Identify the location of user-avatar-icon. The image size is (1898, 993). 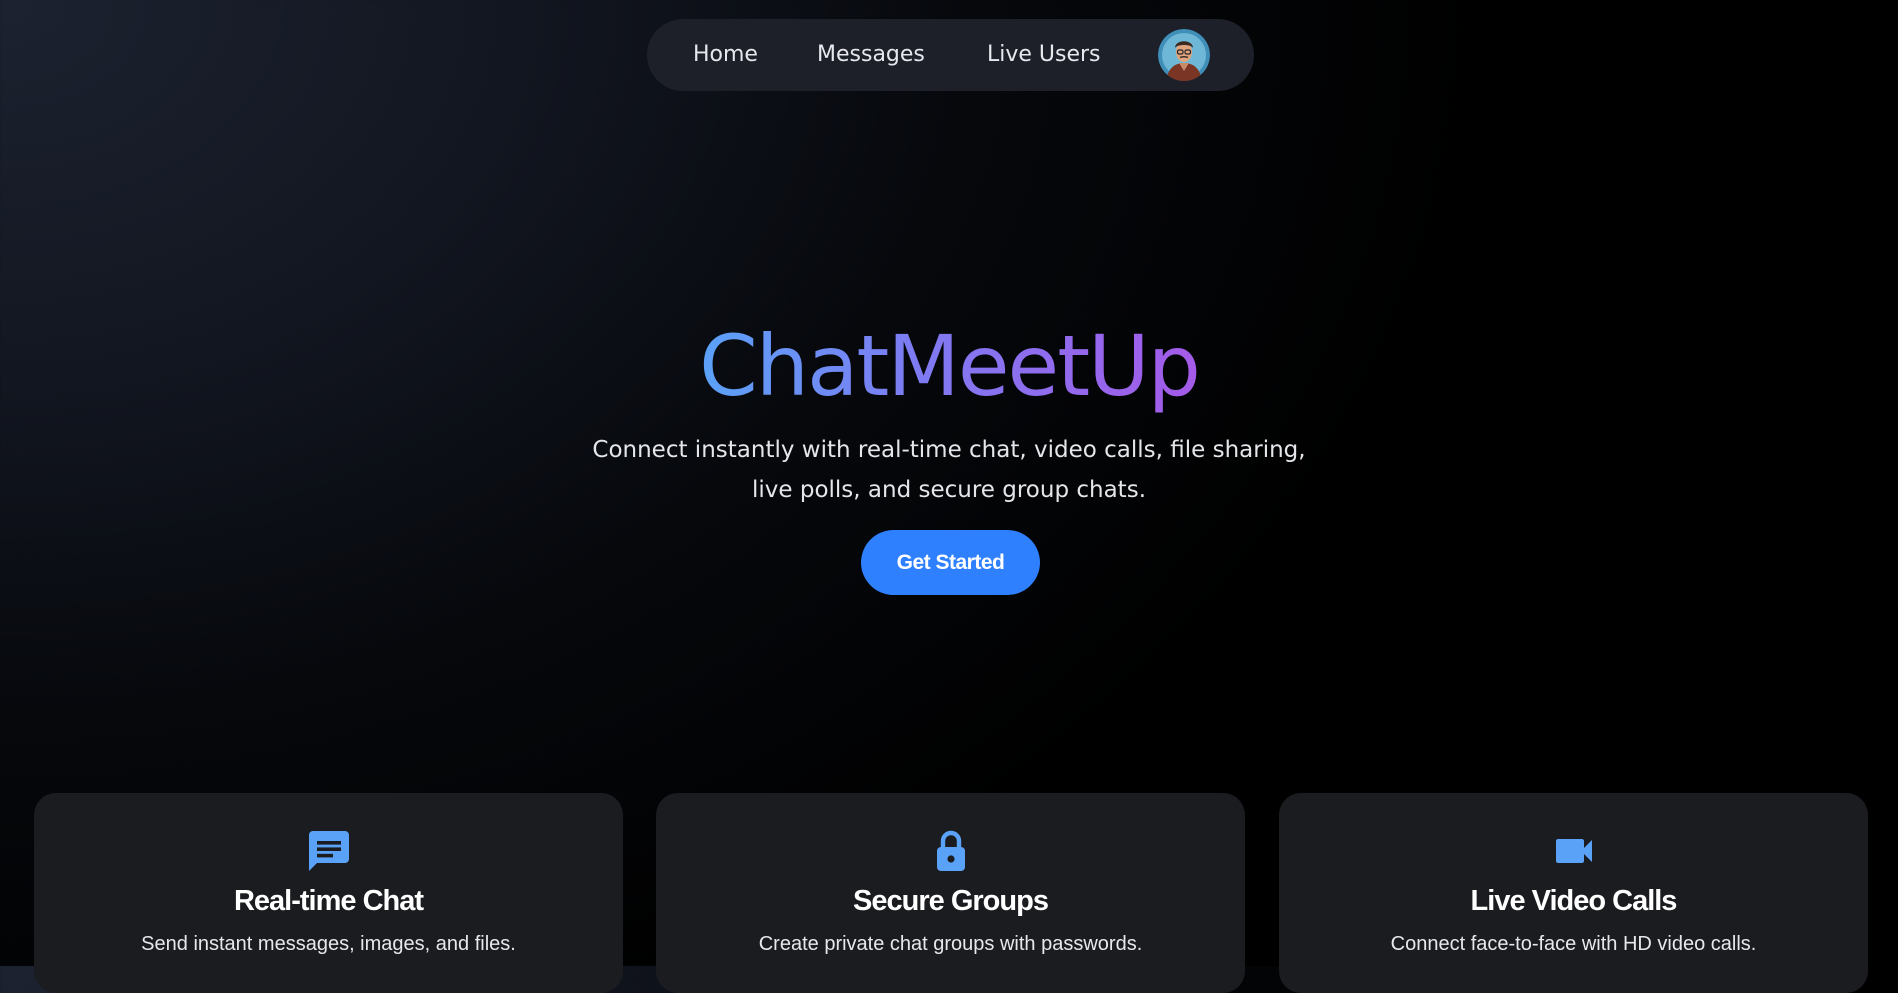
(1184, 55).